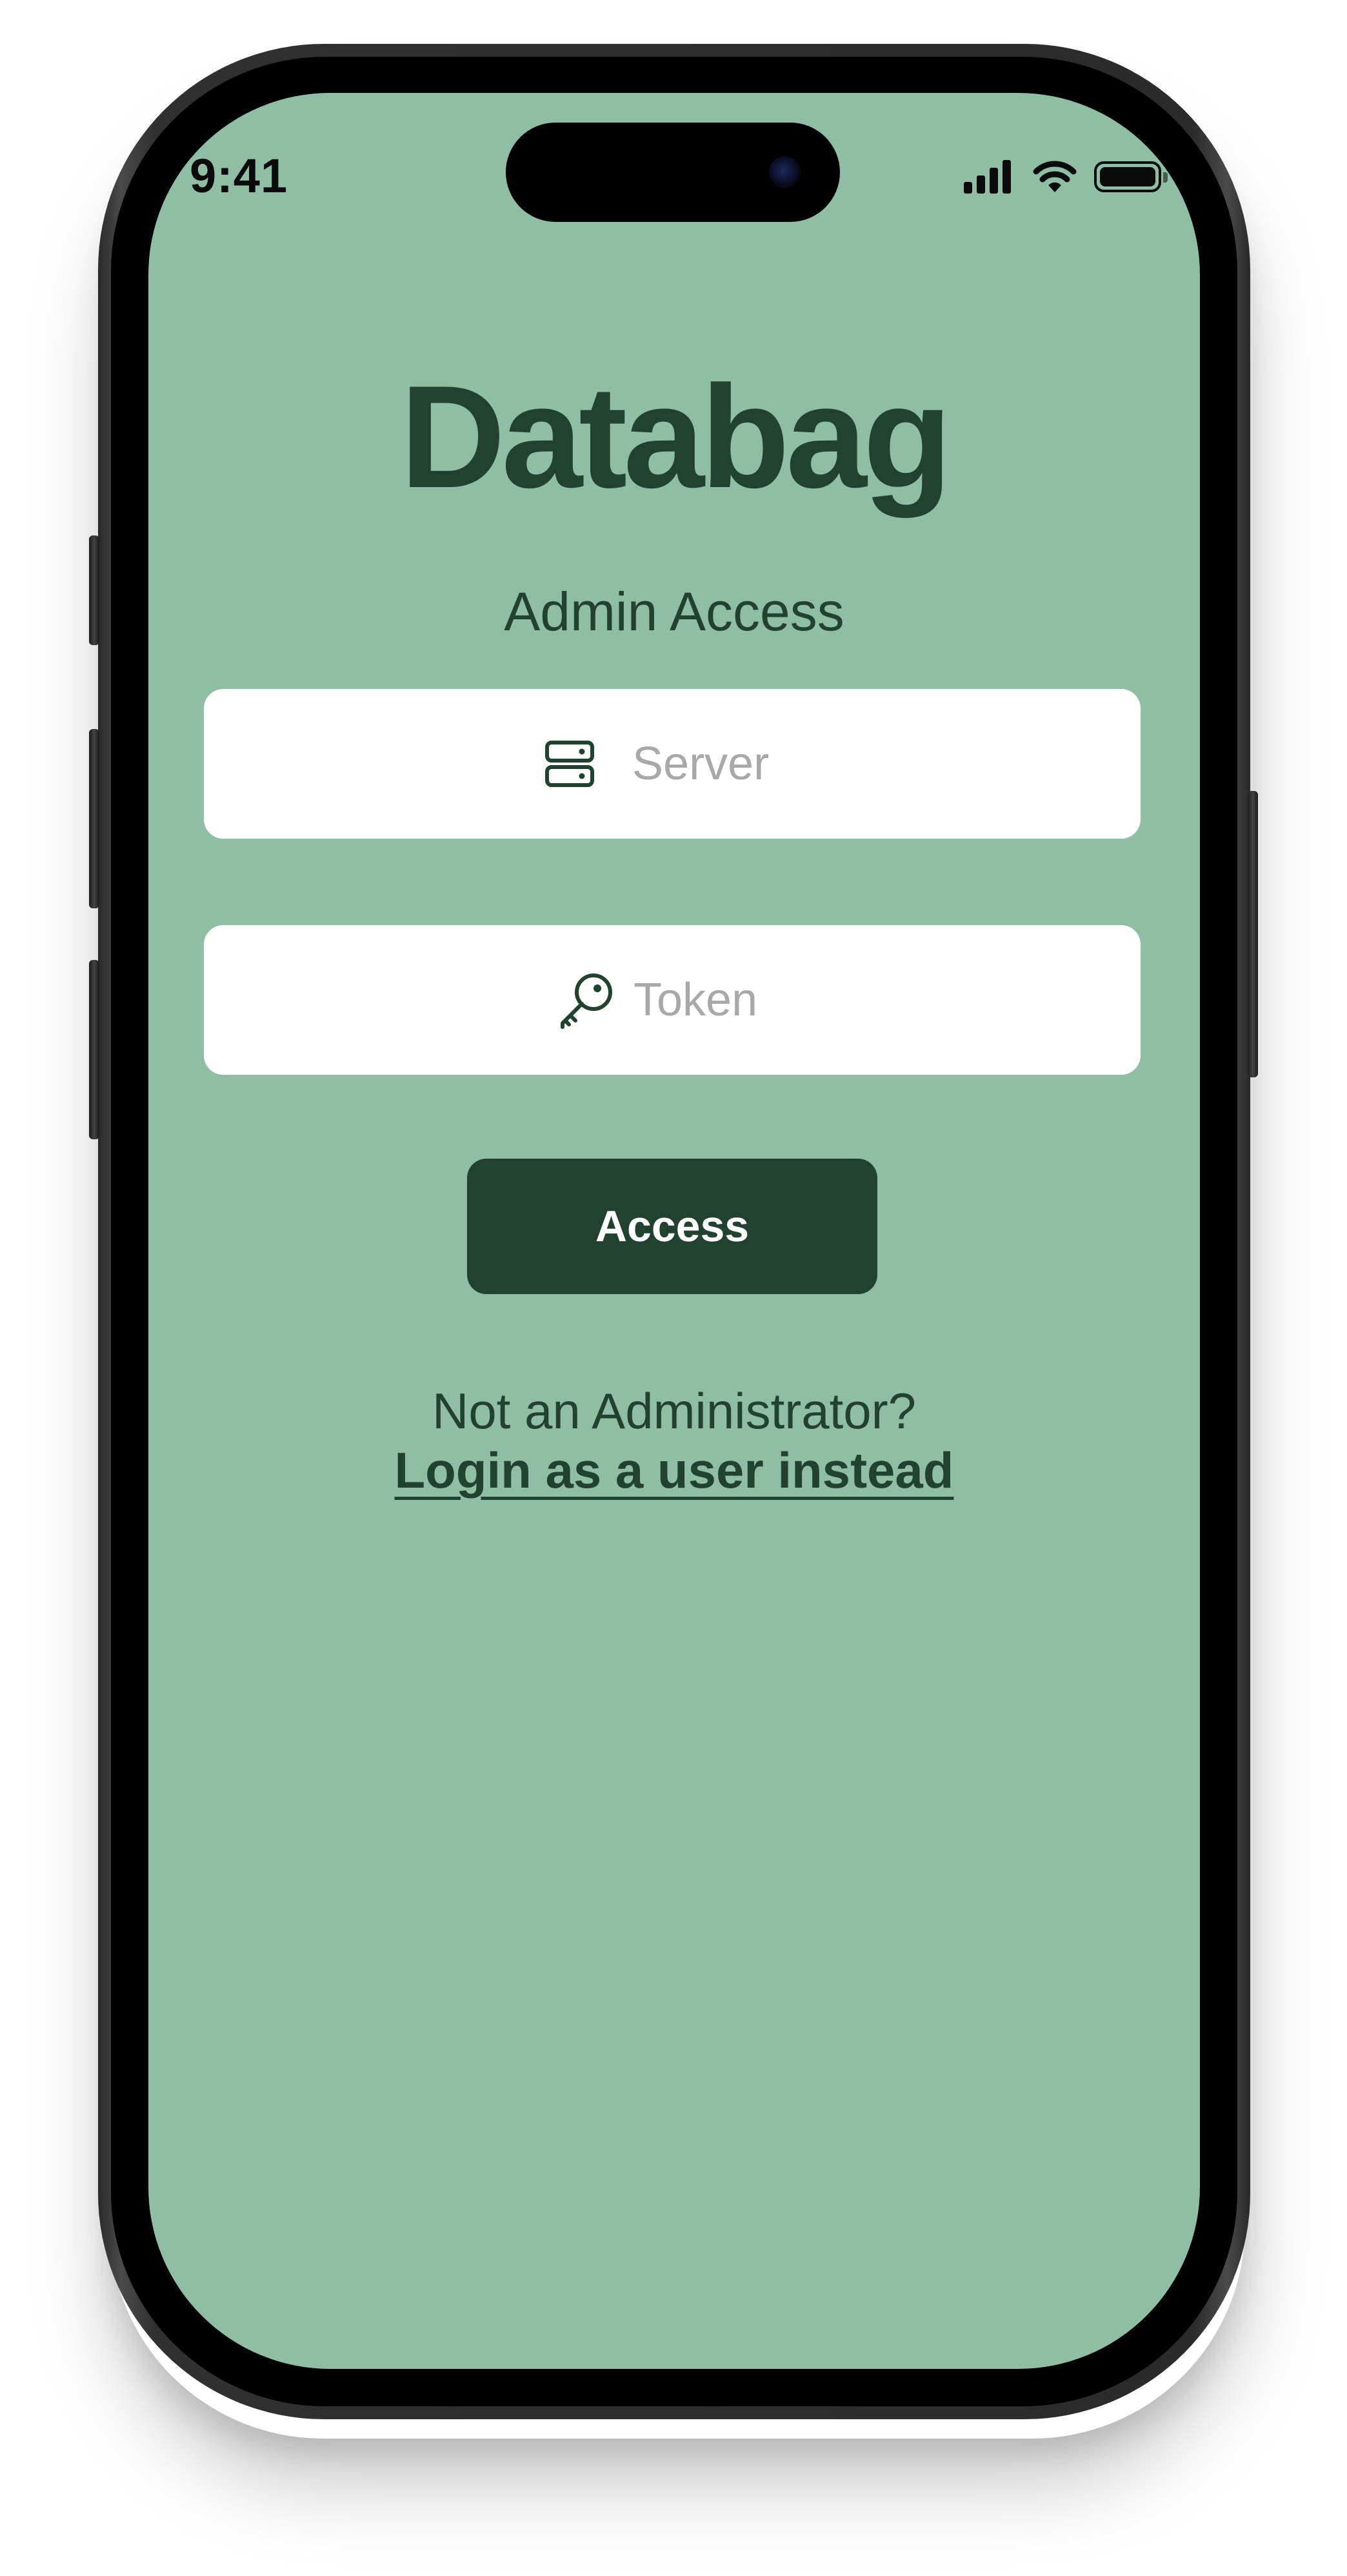 The width and height of the screenshot is (1347, 2576). I want to click on token-field, so click(672, 1000).